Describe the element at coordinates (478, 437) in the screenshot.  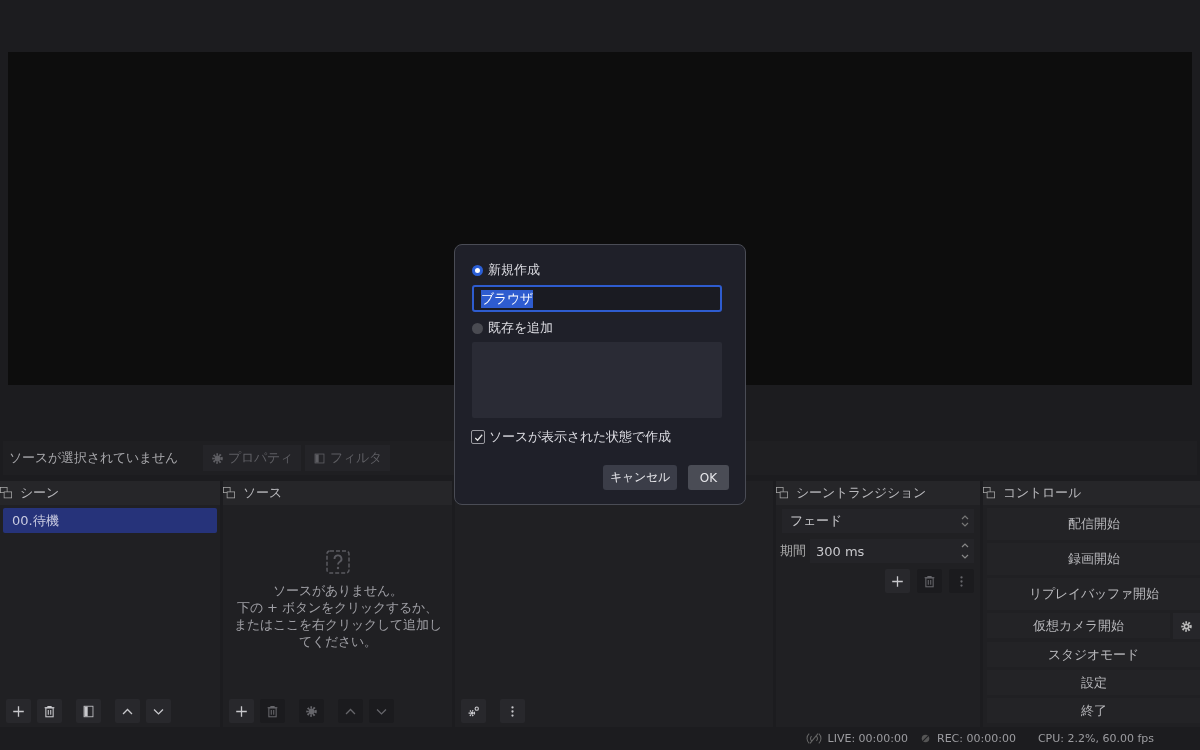
I see `checkbox` at that location.